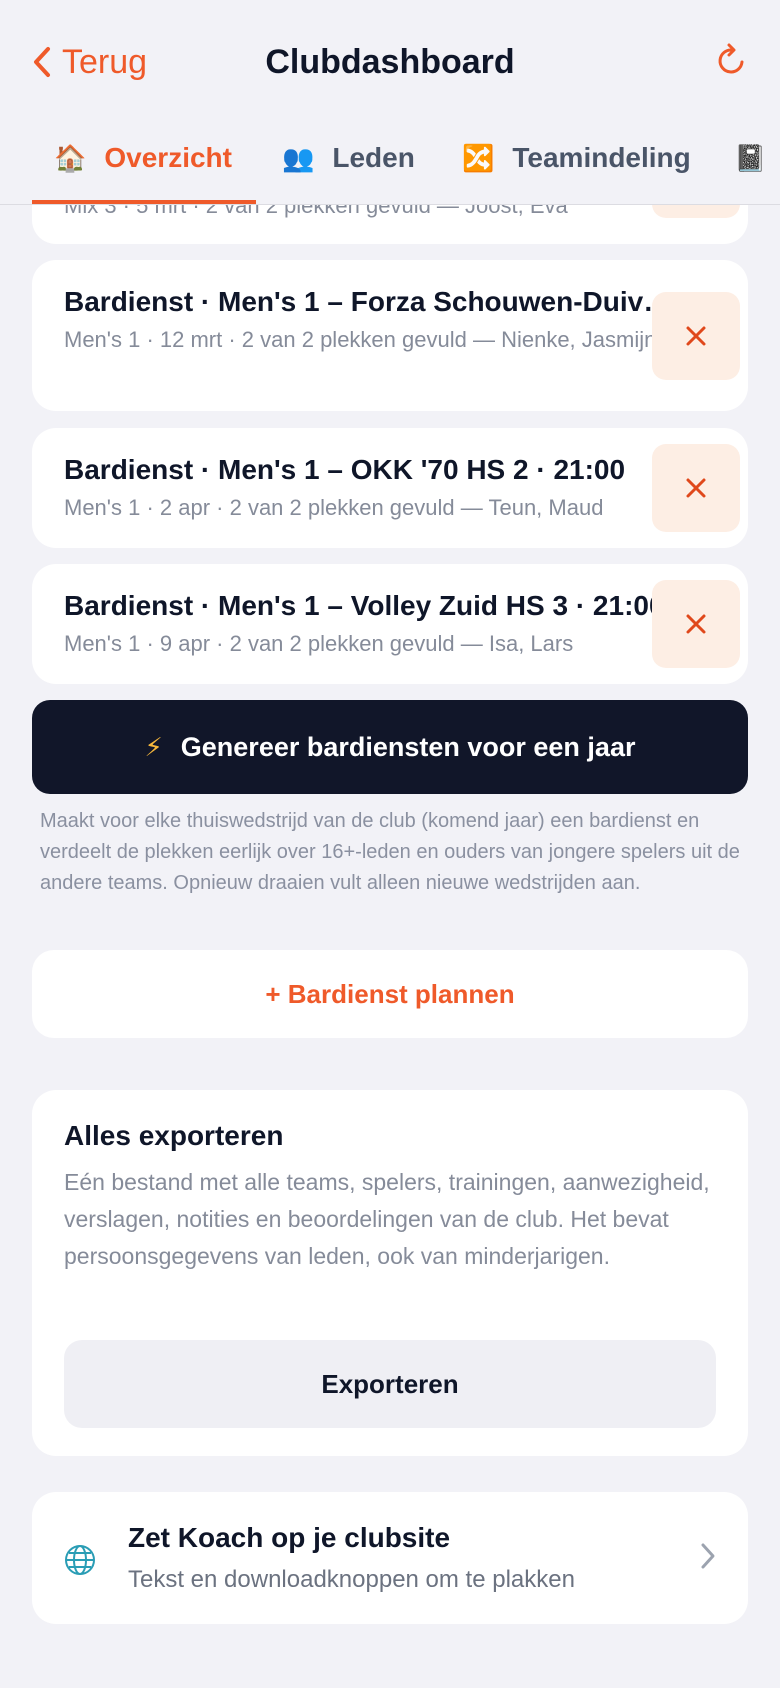  I want to click on active-tab-indicator, so click(144, 202).